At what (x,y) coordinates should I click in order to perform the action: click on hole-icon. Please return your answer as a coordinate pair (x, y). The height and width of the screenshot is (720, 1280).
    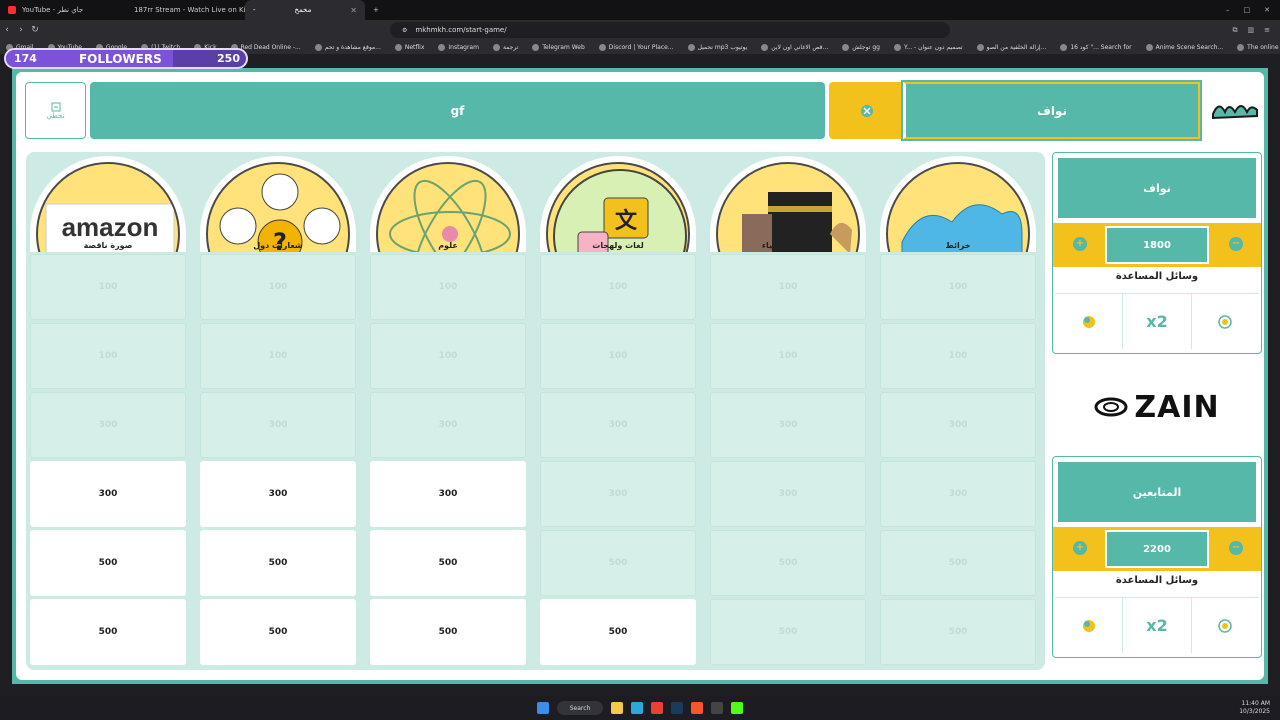
    Looking at the image, I should click on (1225, 321).